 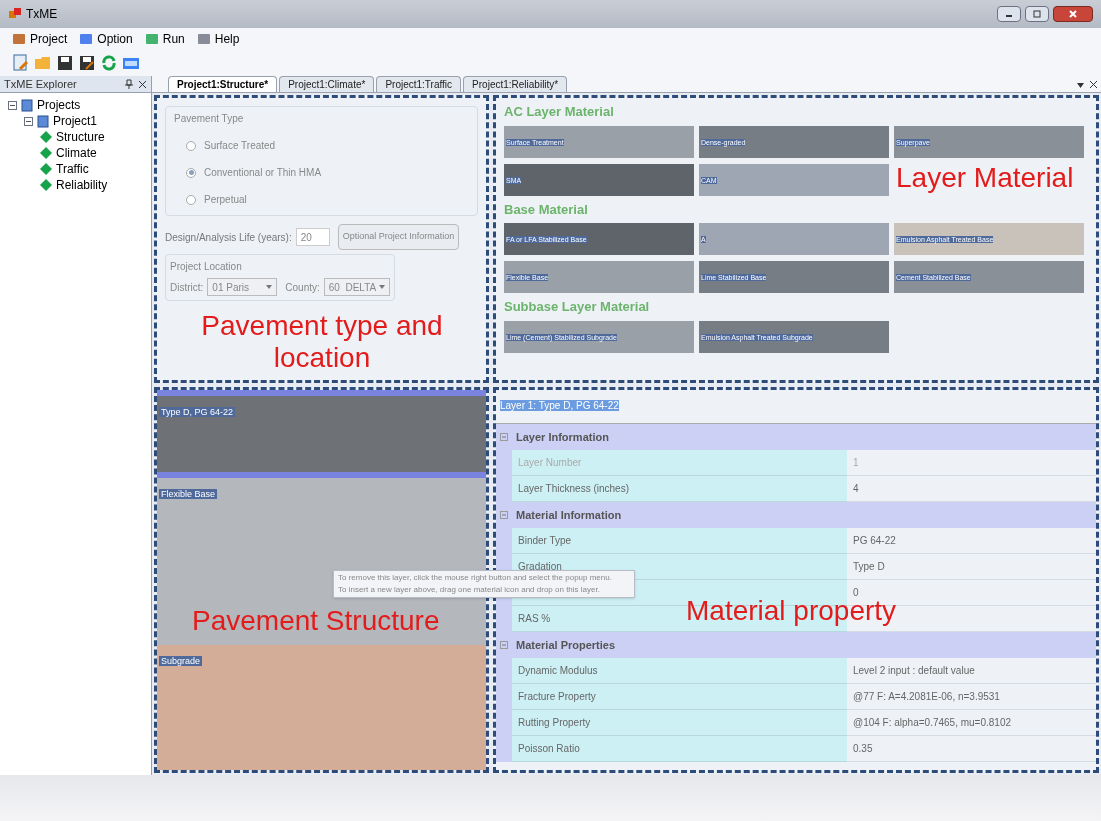 What do you see at coordinates (40, 39) in the screenshot?
I see `menu-item: Project` at bounding box center [40, 39].